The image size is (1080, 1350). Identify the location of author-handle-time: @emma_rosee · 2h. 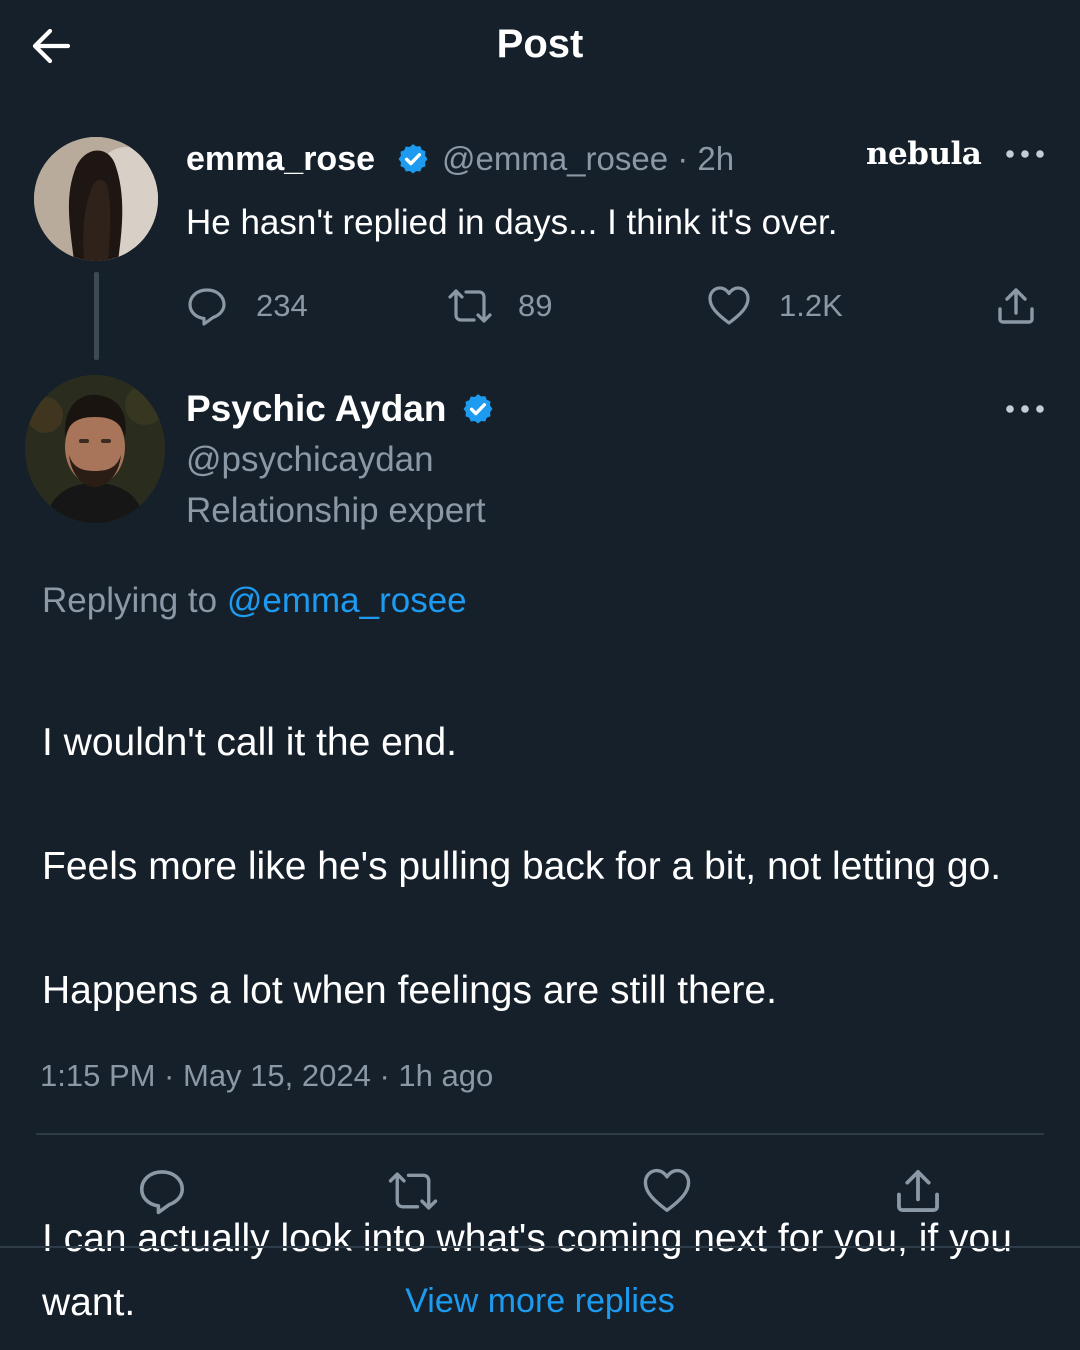
(588, 158).